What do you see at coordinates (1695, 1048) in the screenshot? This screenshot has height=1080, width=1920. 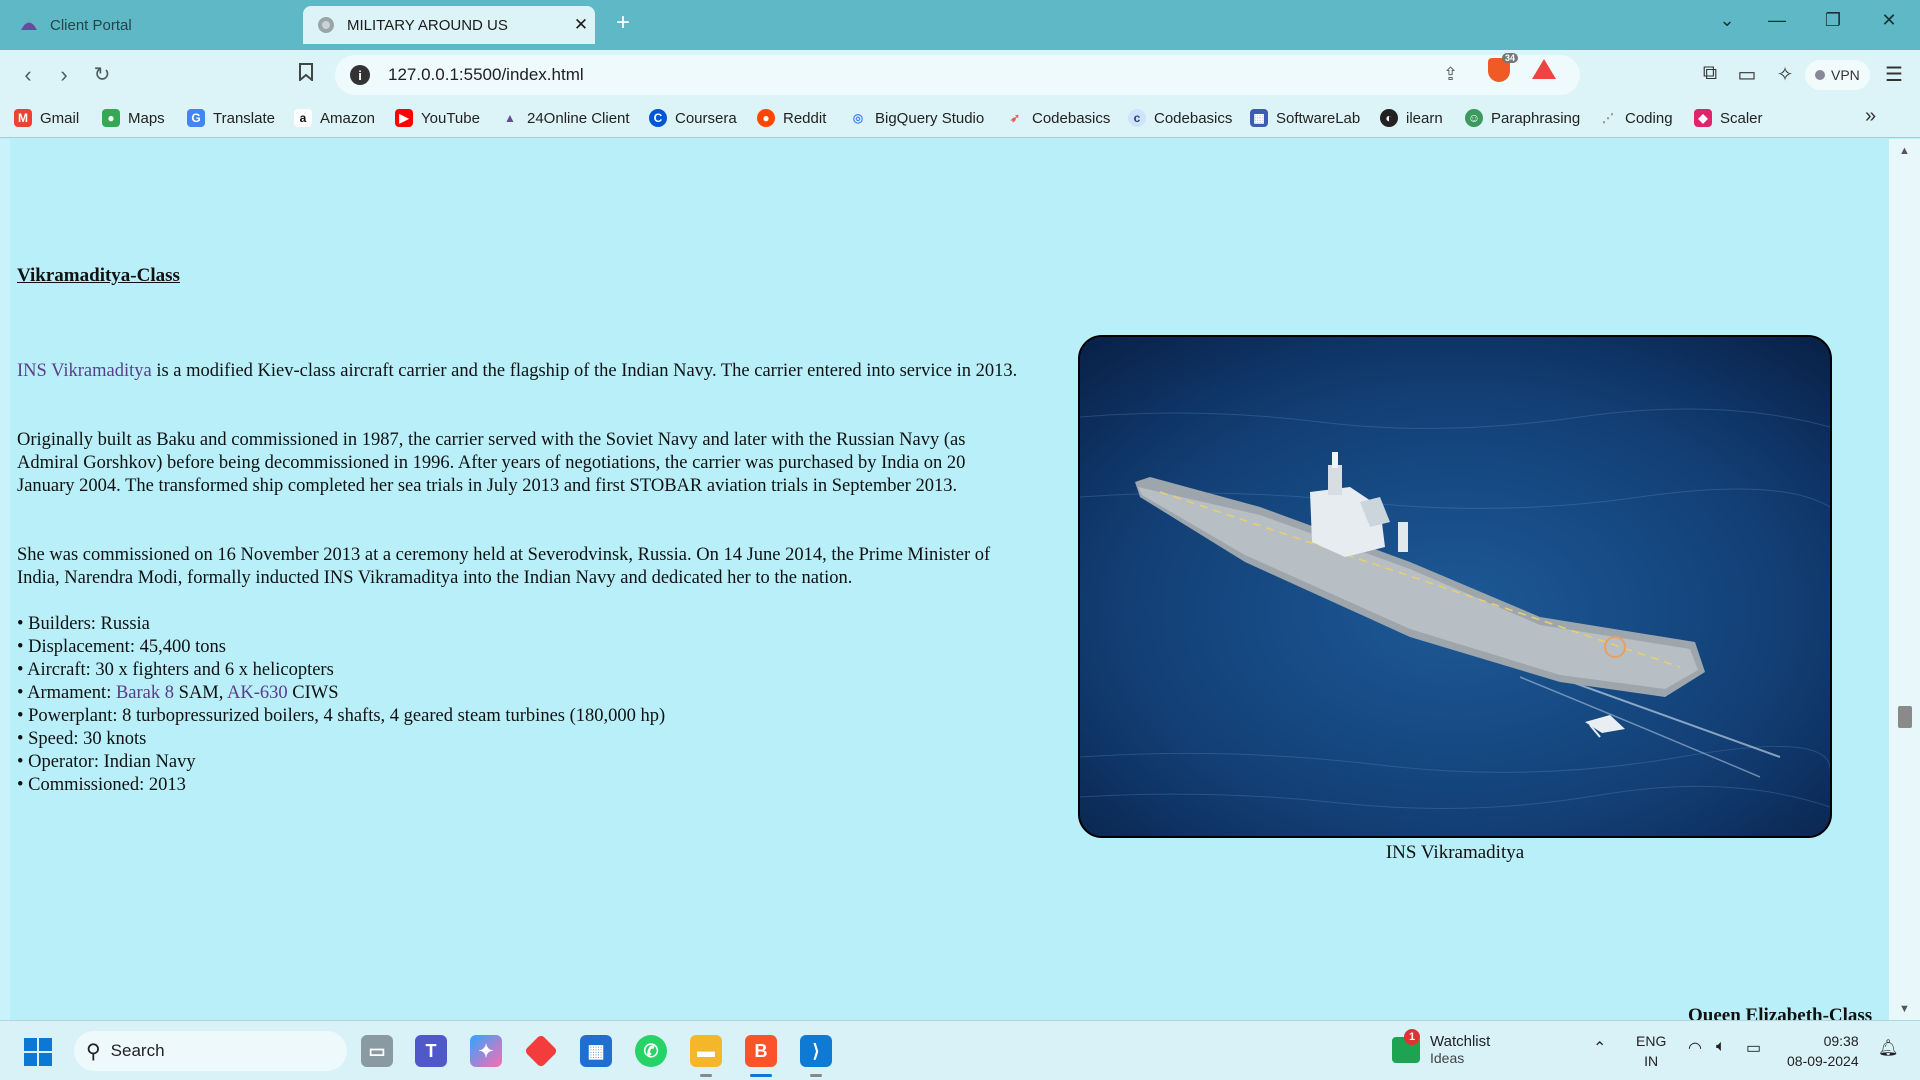 I see `wifi-icon: ◠` at bounding box center [1695, 1048].